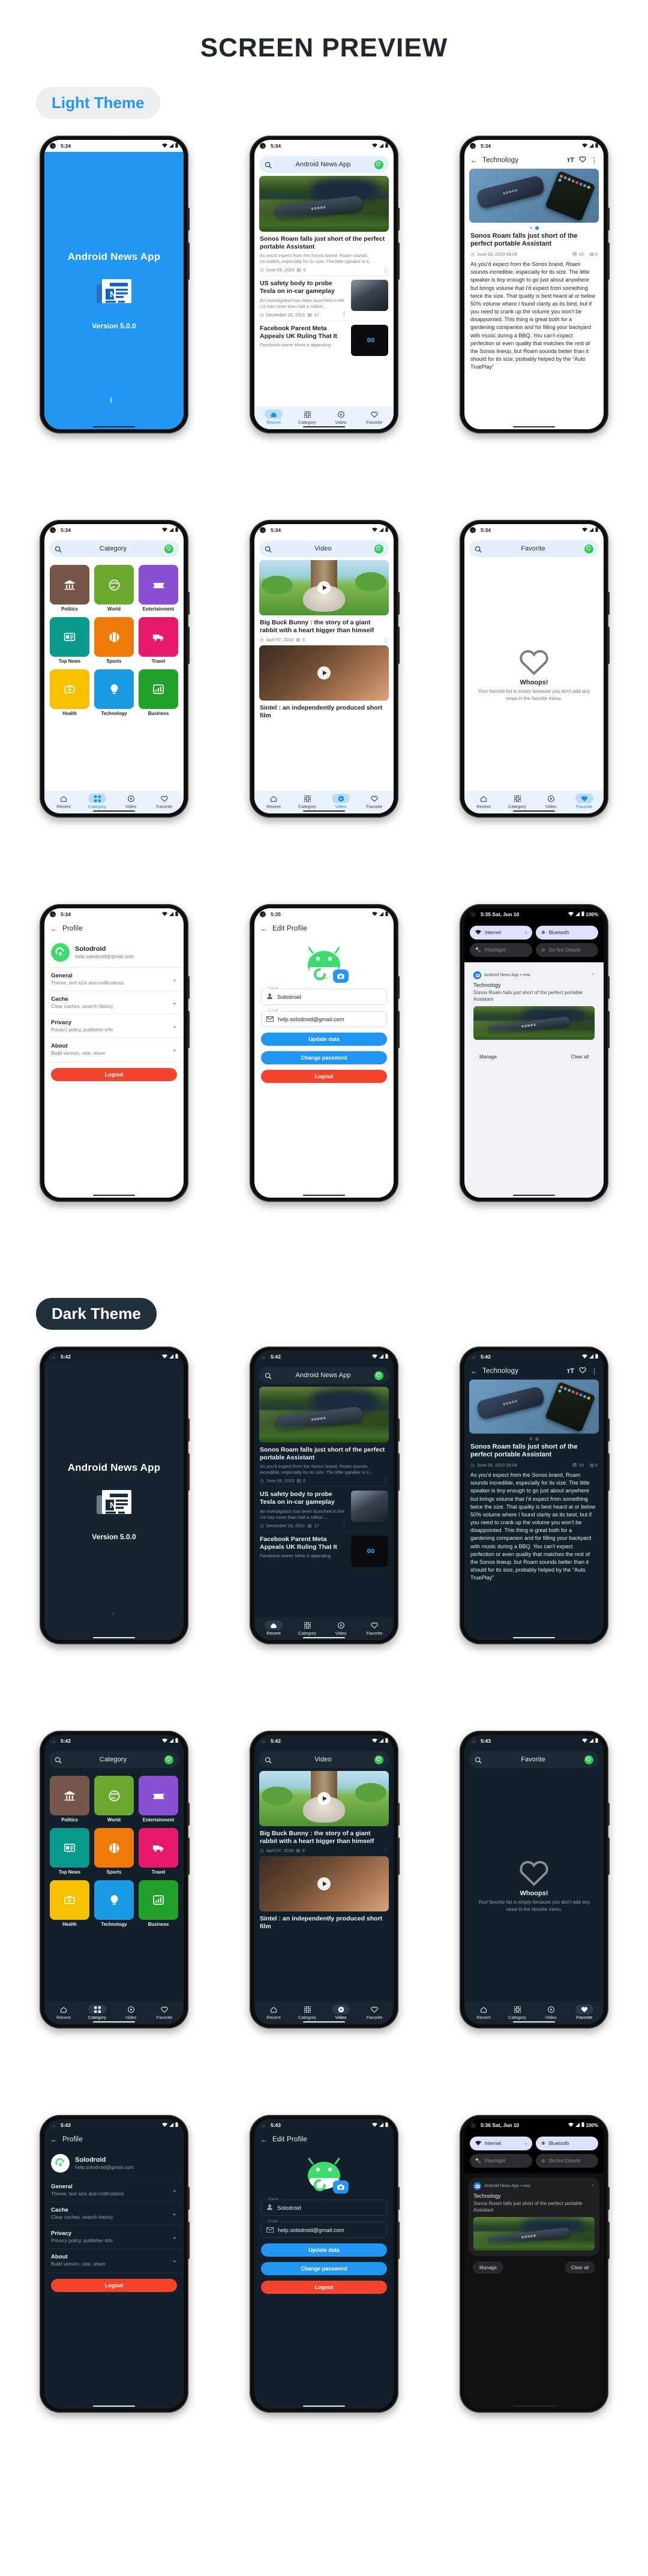  Describe the element at coordinates (534, 1407) in the screenshot. I see `detail-hero-image: SONOS` at that location.